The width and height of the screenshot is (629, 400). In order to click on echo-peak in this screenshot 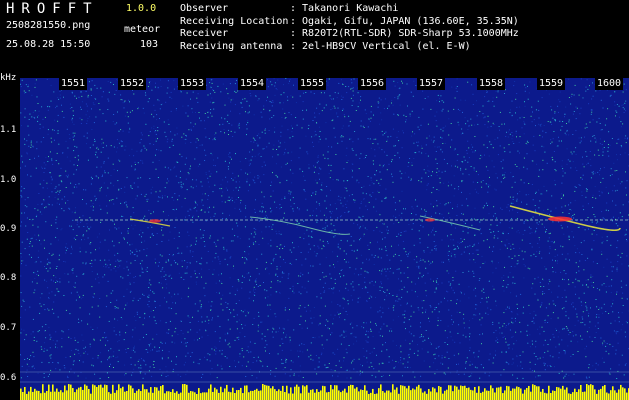, I will do `click(560, 219)`.